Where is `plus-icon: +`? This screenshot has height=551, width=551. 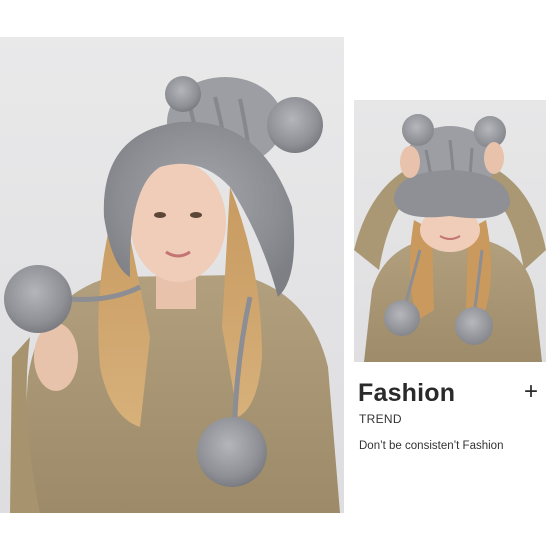 plus-icon: + is located at coordinates (530, 391).